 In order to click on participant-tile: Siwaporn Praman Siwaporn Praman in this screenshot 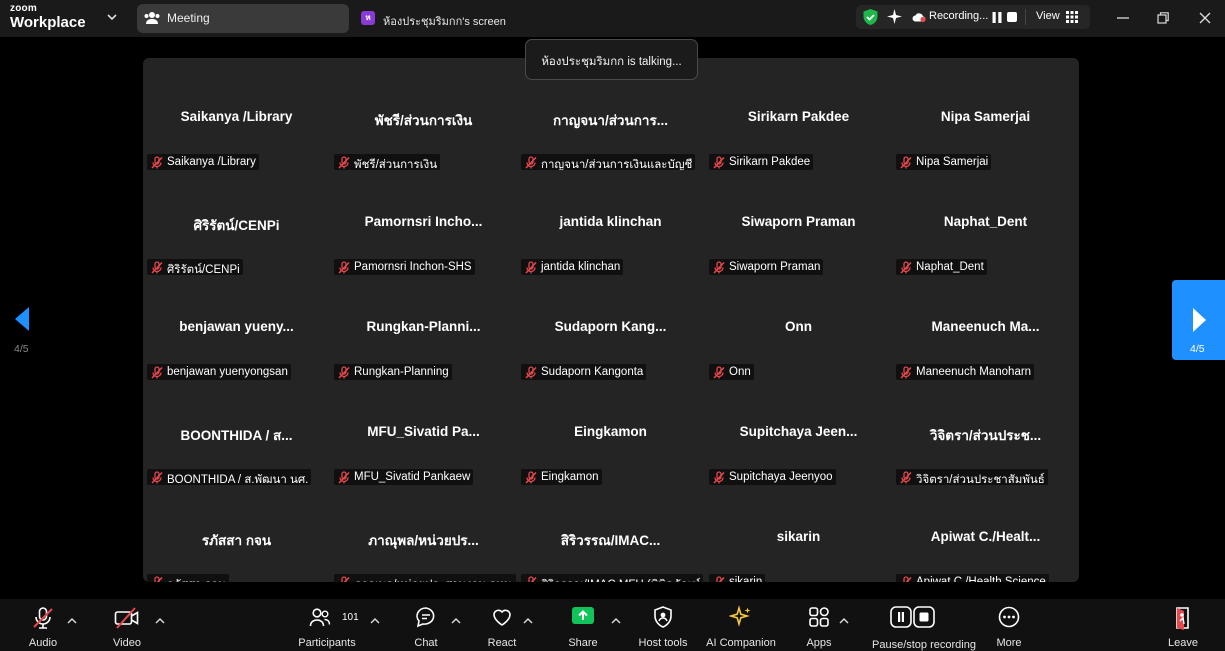, I will do `click(798, 223)`.